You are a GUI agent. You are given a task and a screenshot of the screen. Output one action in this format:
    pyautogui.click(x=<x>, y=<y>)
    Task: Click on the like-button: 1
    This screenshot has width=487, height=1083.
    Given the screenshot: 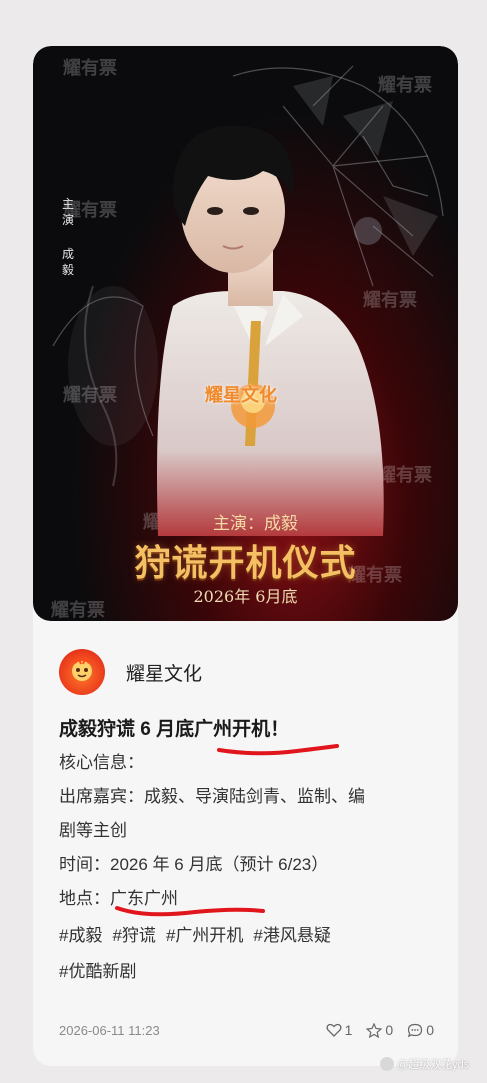 What is the action you would take?
    pyautogui.click(x=339, y=1030)
    